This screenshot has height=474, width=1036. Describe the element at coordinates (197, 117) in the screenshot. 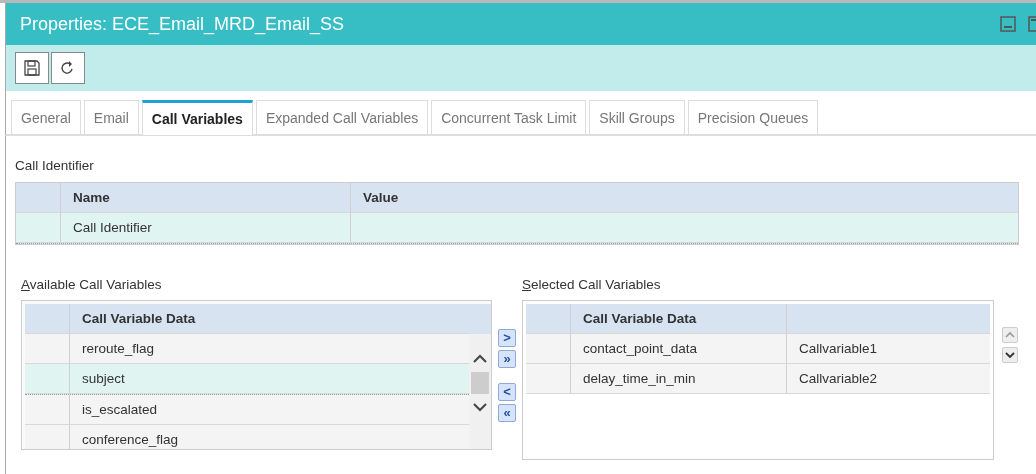

I see `tab: Call Variables` at that location.